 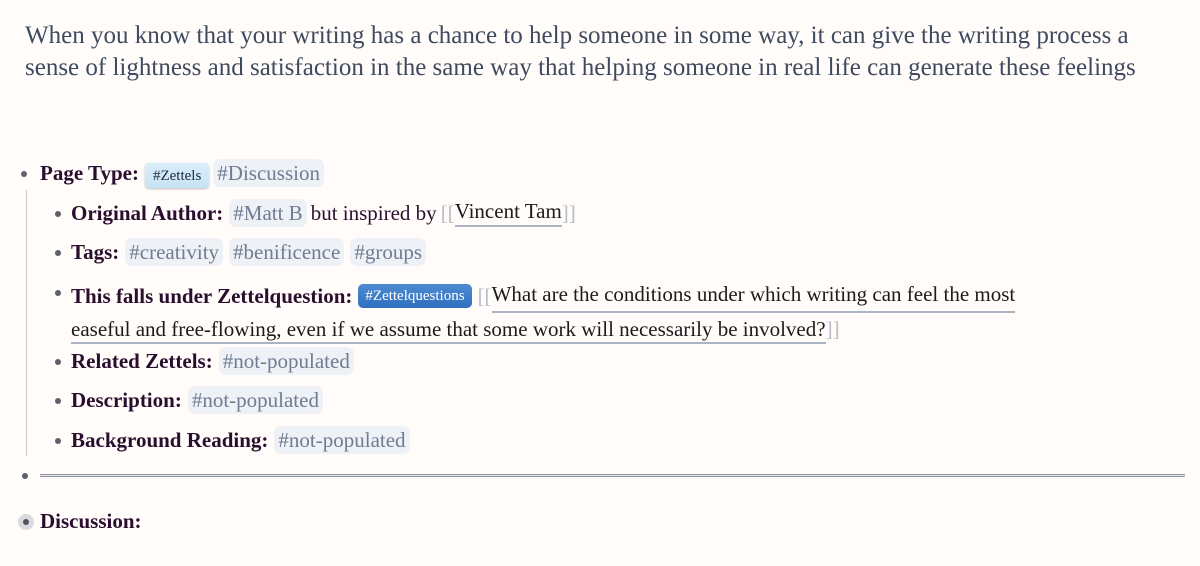 I want to click on tag-creativity: #creativity, so click(x=174, y=252).